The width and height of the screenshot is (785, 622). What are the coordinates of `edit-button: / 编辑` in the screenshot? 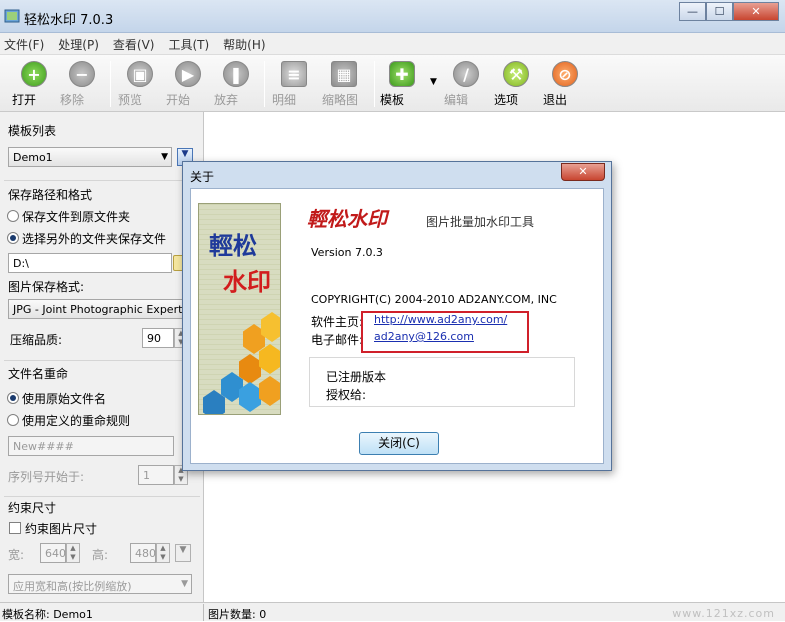 It's located at (466, 85).